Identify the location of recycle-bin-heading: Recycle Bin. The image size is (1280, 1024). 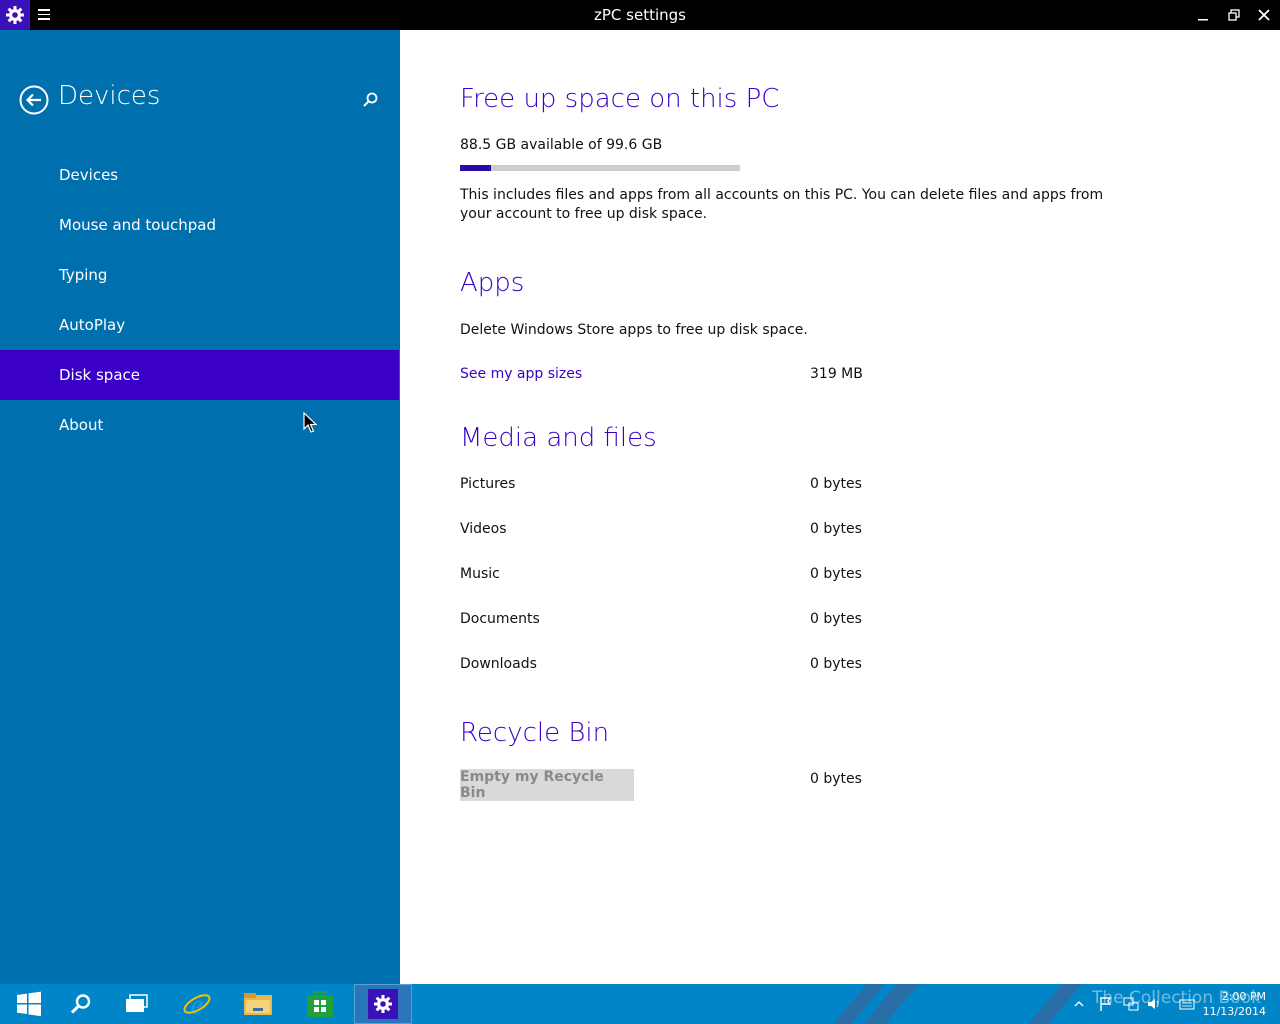
(535, 733).